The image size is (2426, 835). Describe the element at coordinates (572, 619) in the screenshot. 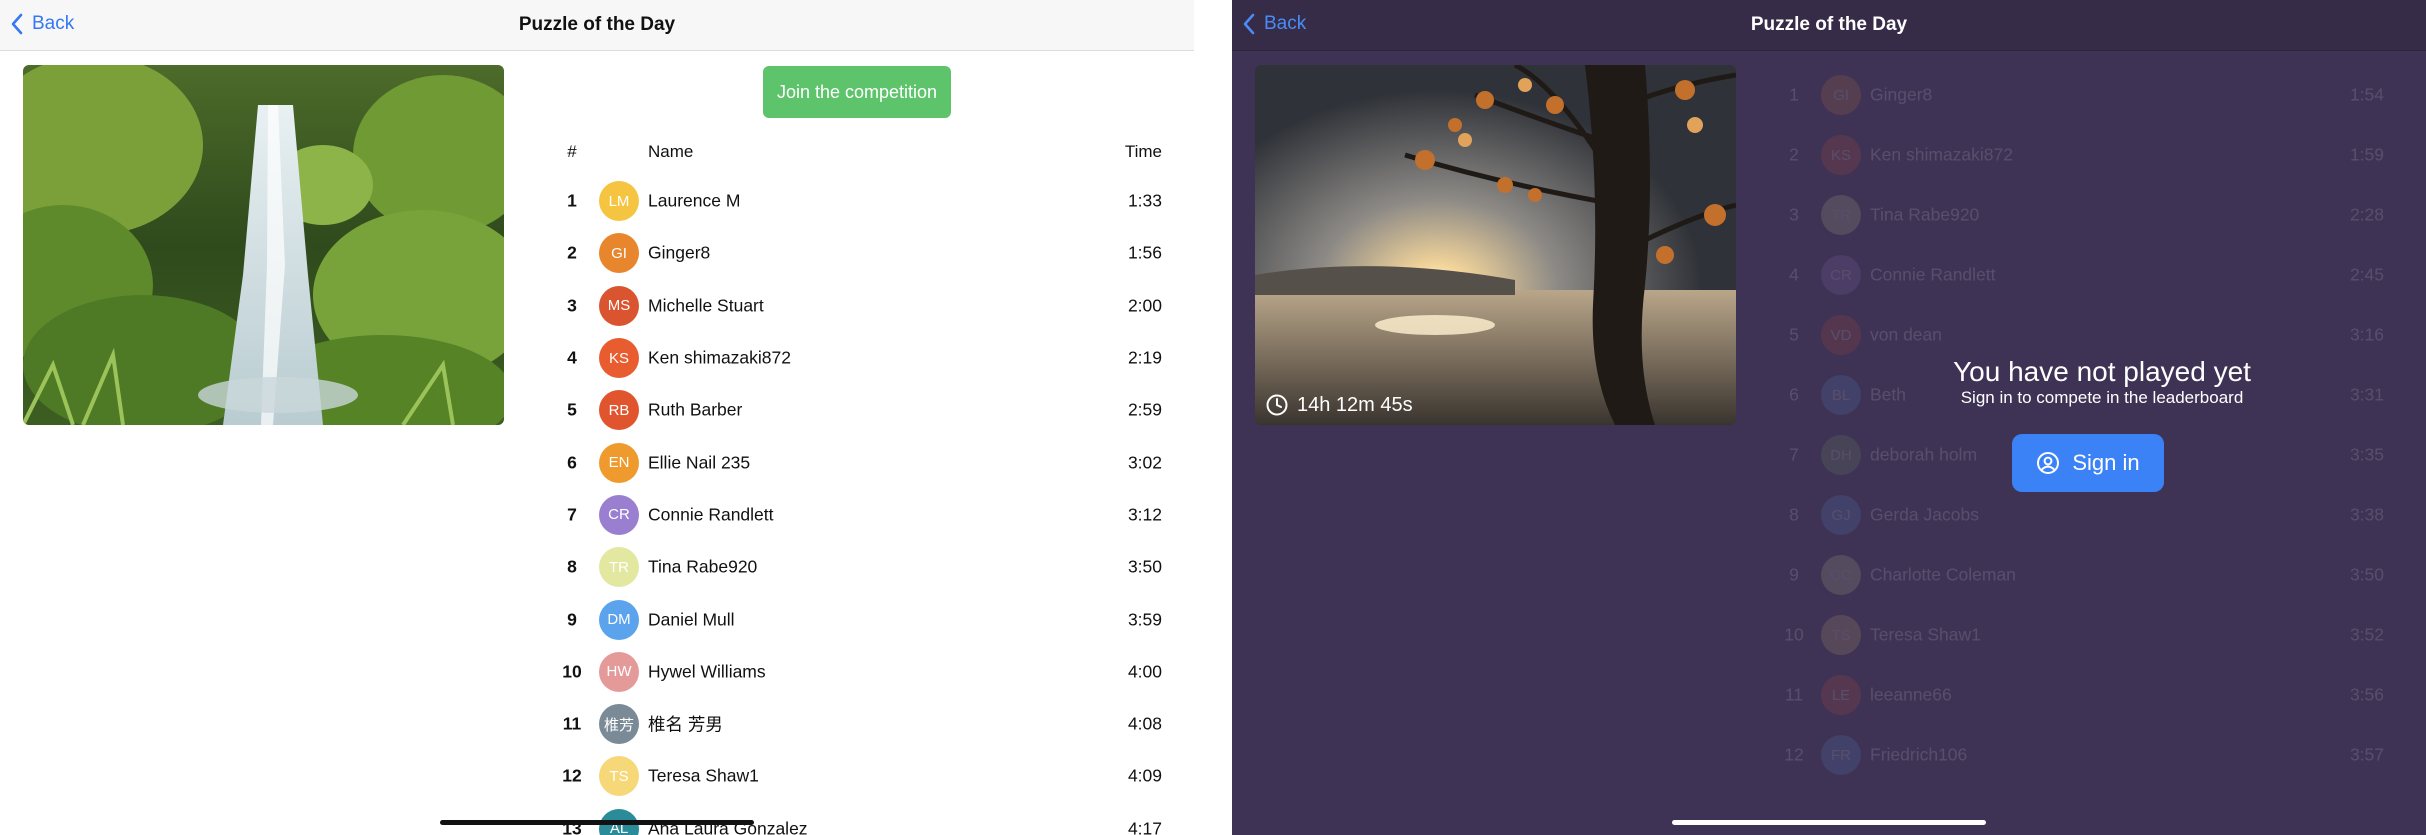

I see `rank-number: 9` at that location.